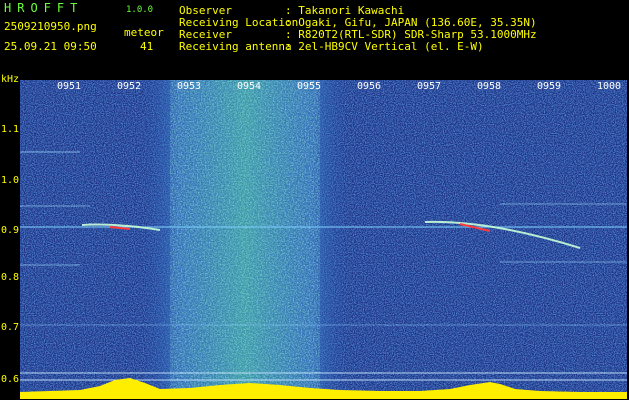 This screenshot has width=629, height=400. What do you see at coordinates (144, 32) in the screenshot?
I see `meteor-label: meteor` at bounding box center [144, 32].